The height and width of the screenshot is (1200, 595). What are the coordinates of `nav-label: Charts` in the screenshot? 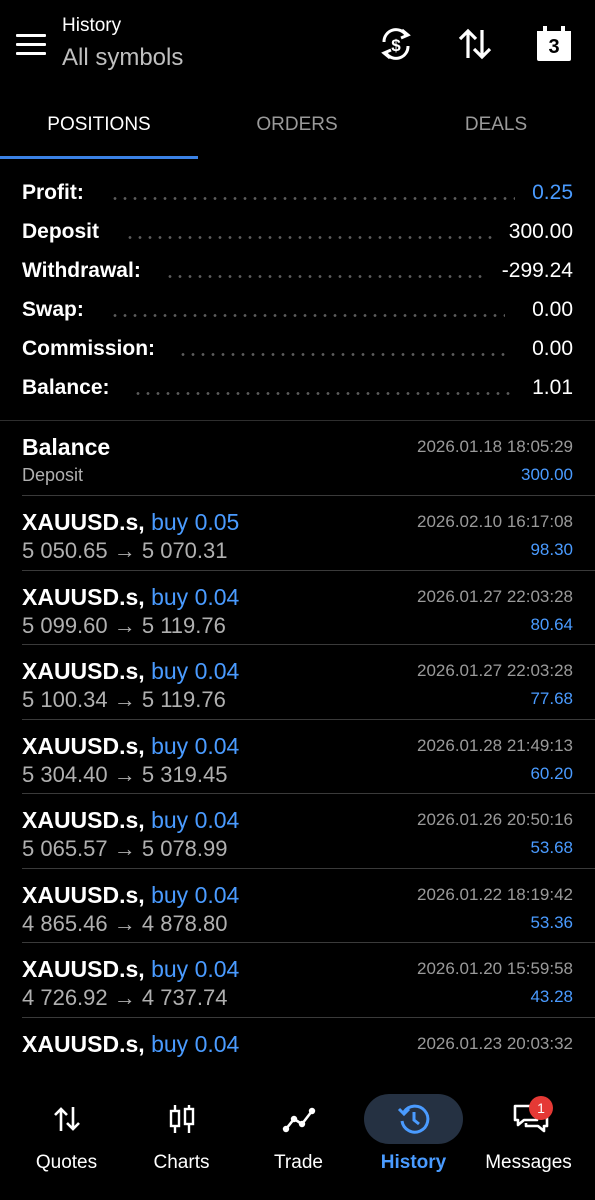 It's located at (181, 1162).